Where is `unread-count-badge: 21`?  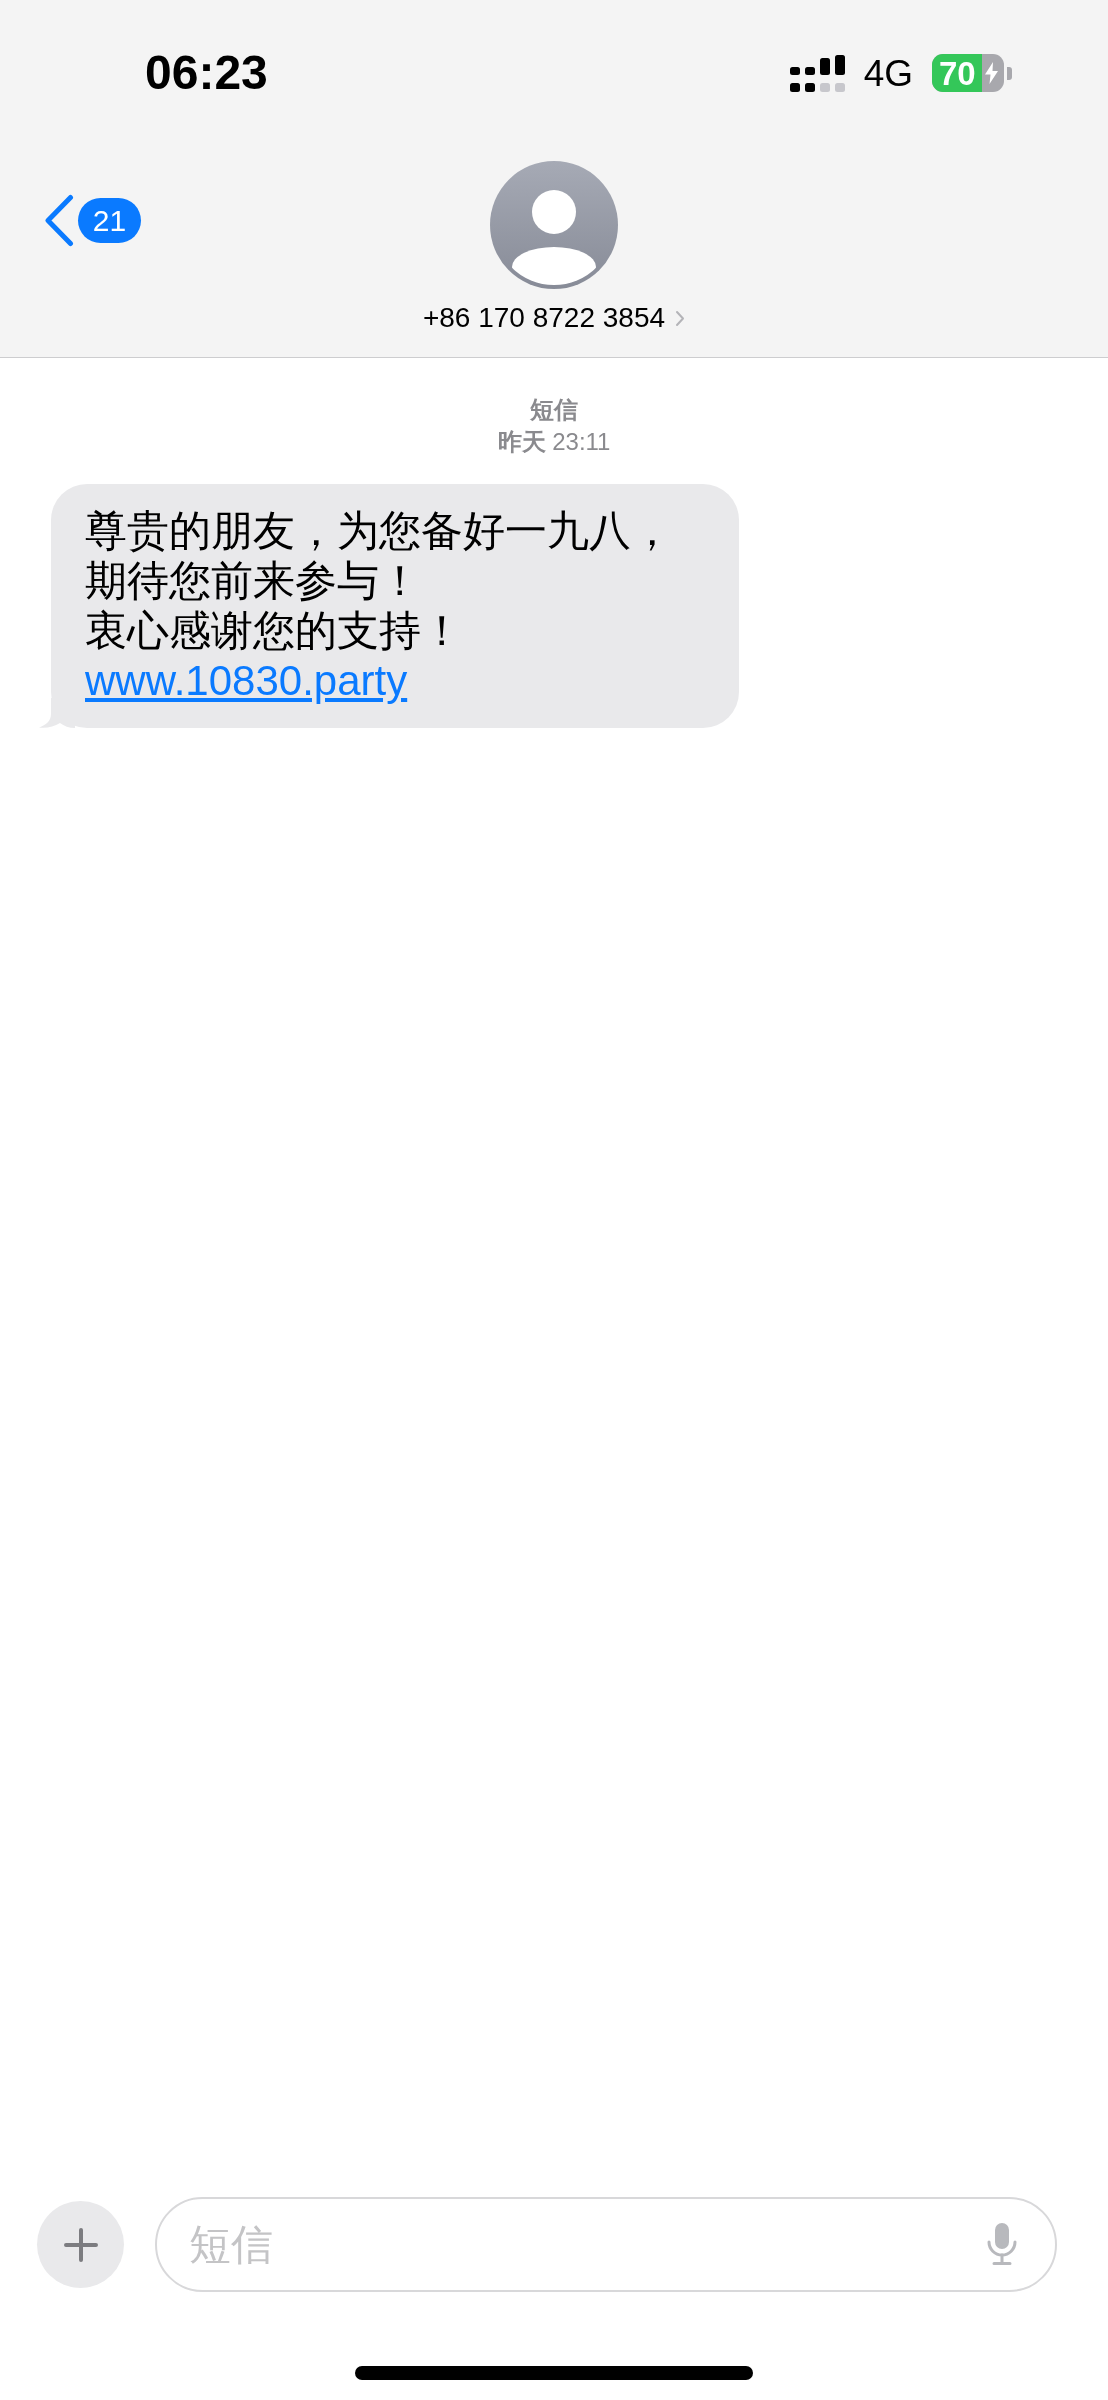
unread-count-badge: 21 is located at coordinates (109, 220).